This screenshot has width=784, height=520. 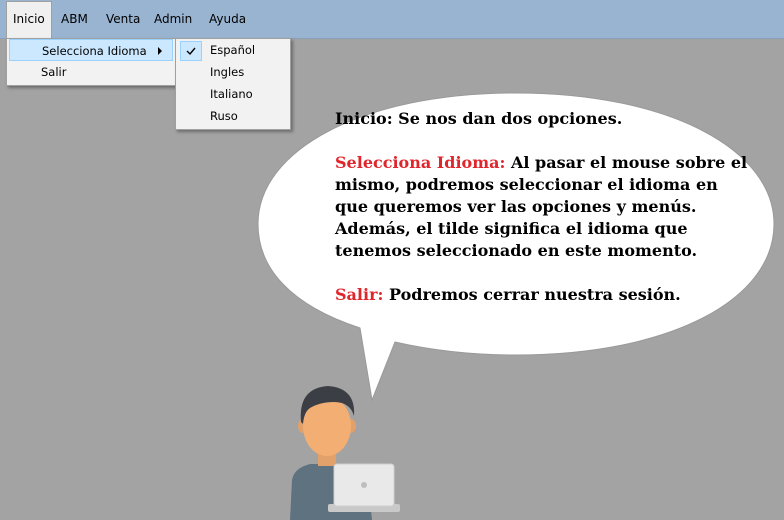 What do you see at coordinates (359, 294) in the screenshot?
I see `highlight-salir: Salir:` at bounding box center [359, 294].